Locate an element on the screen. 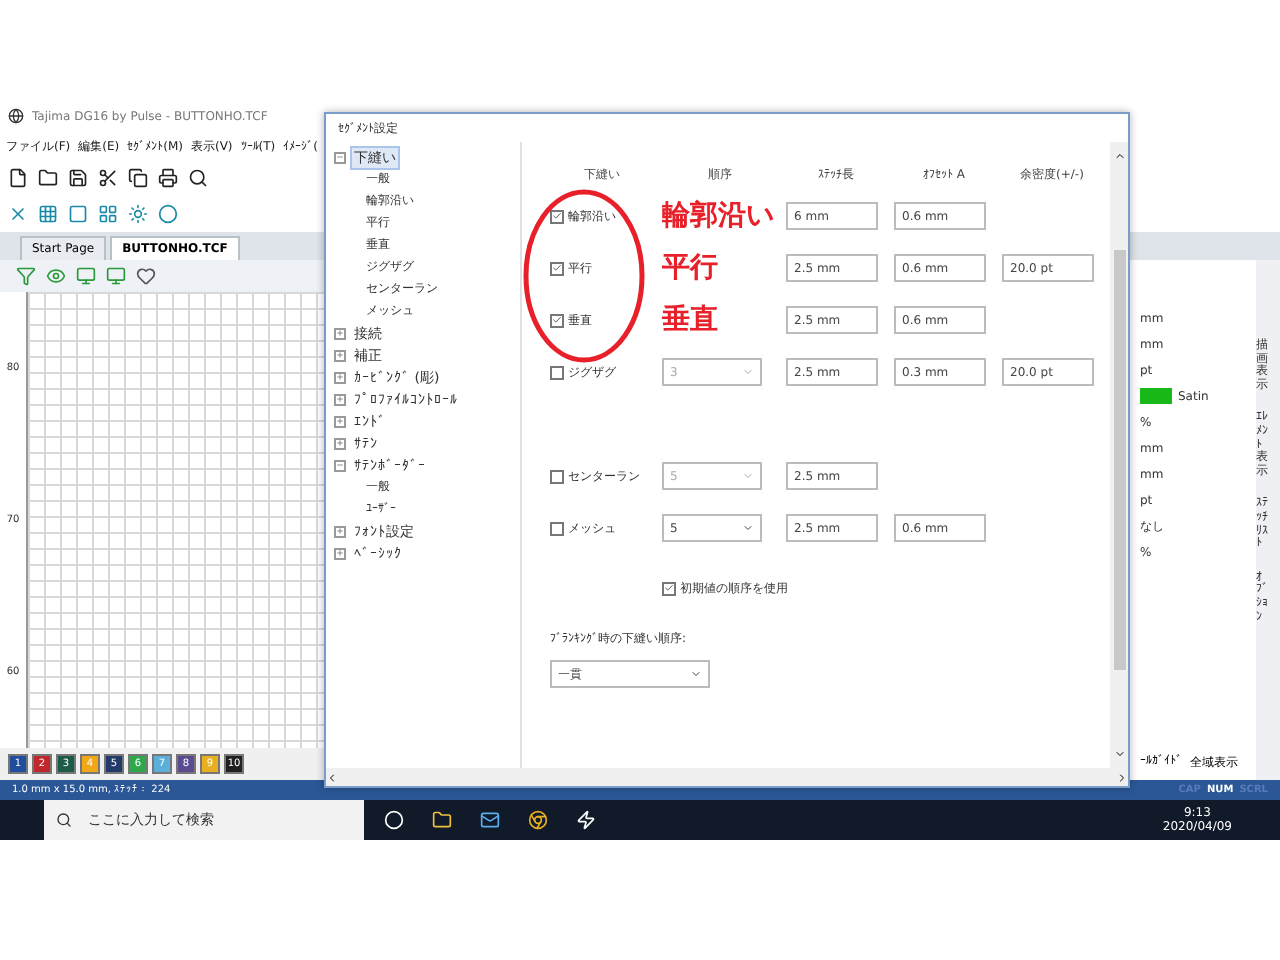  save-icon is located at coordinates (78, 178).